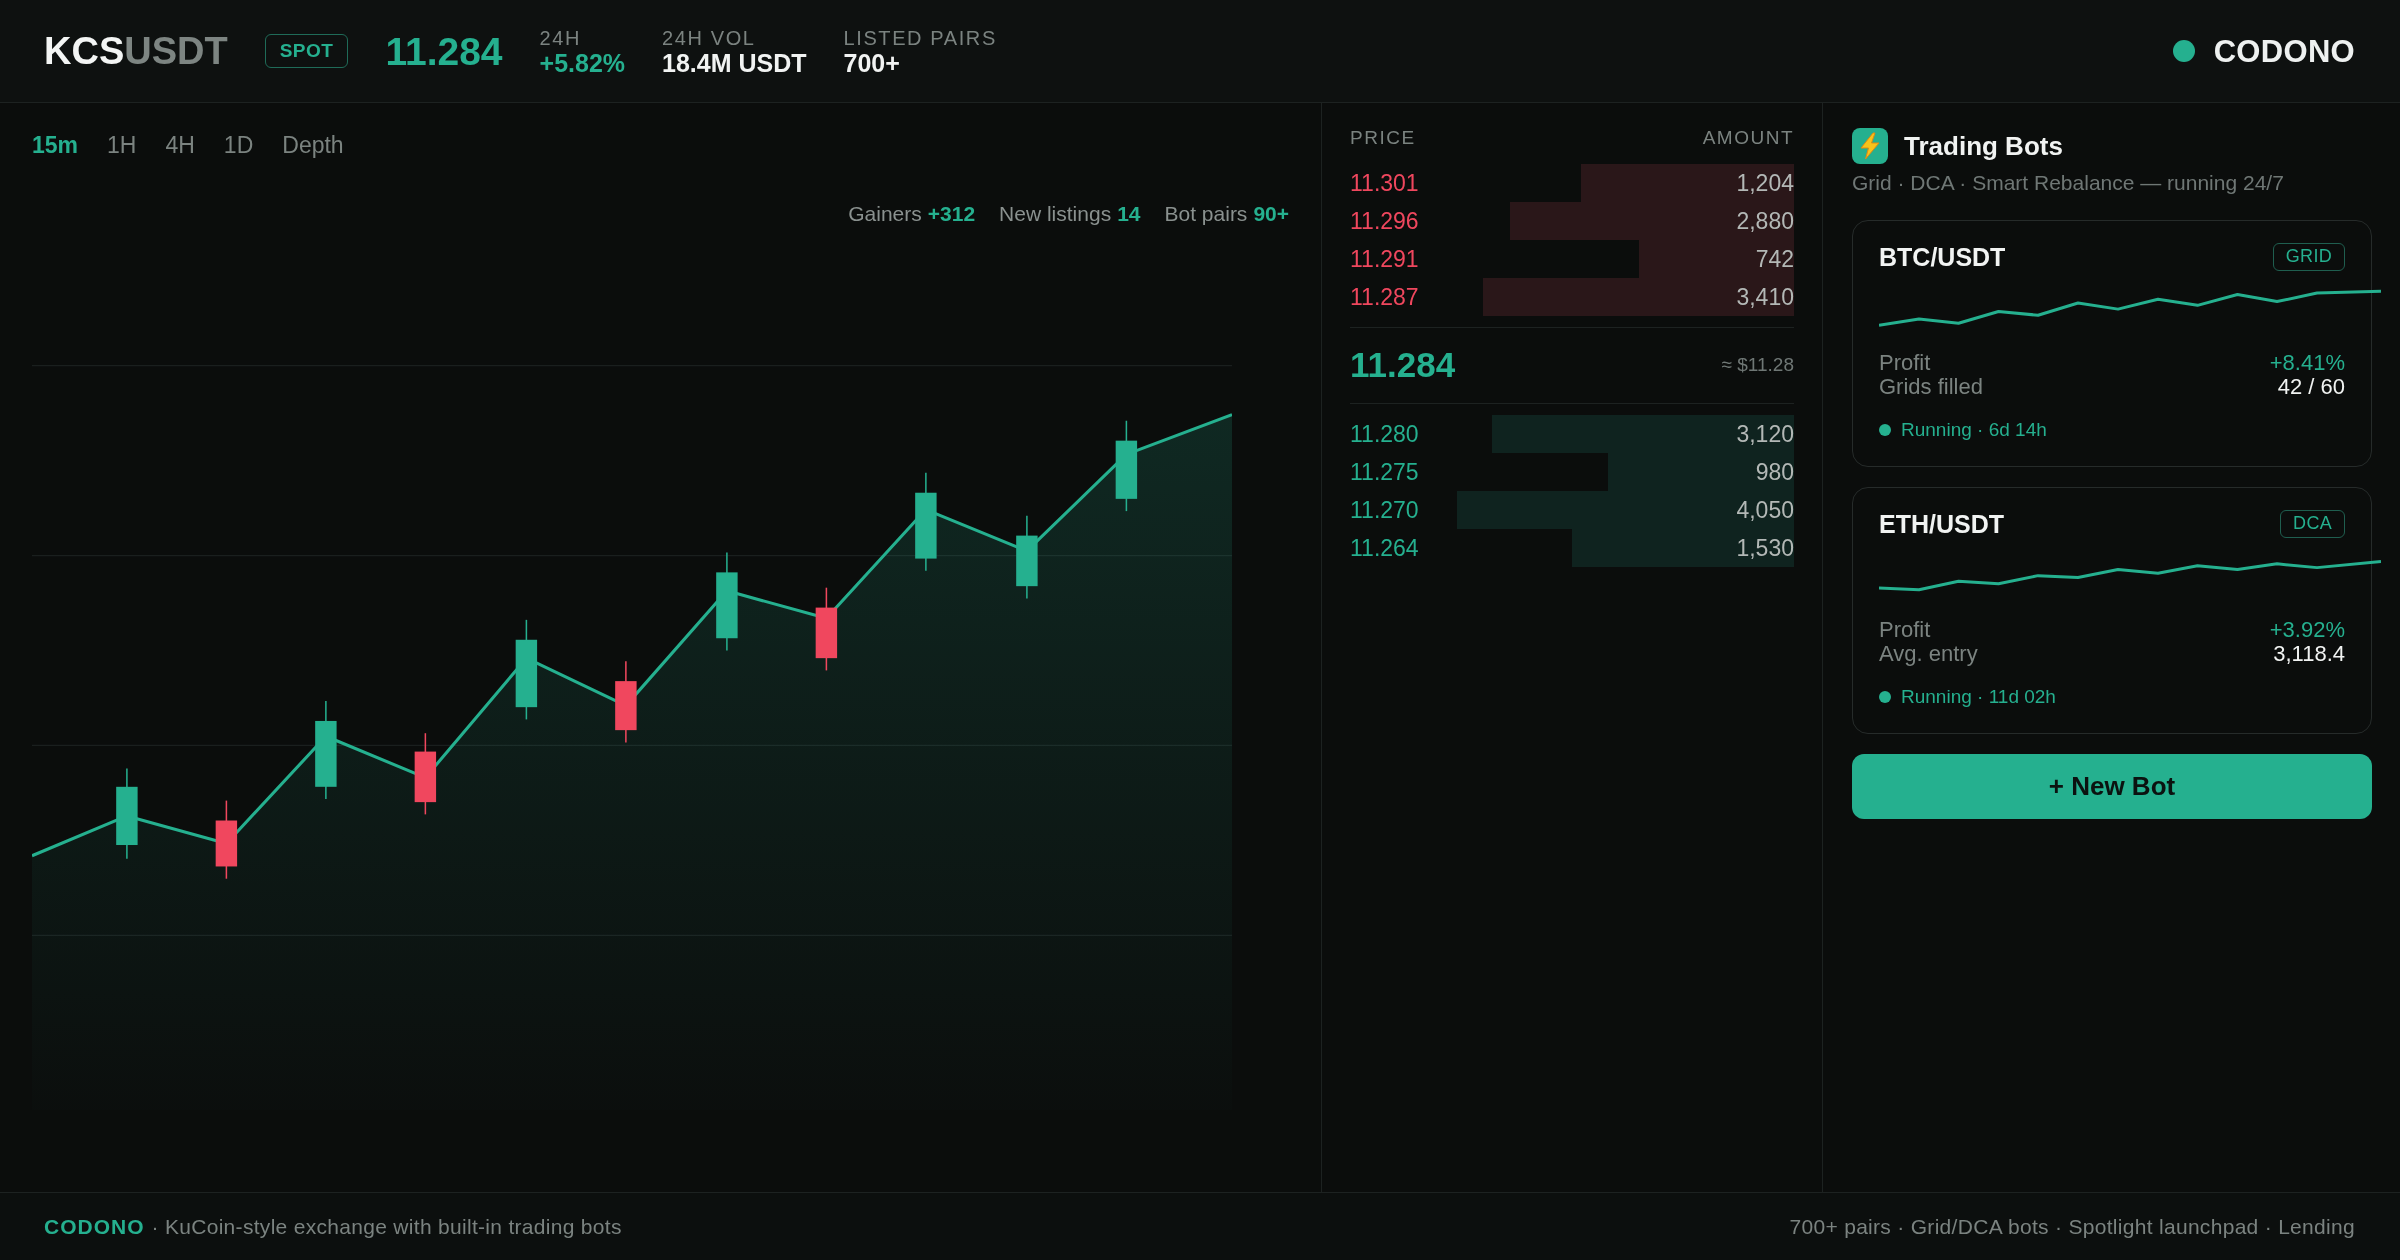 This screenshot has height=1260, width=2400. Describe the element at coordinates (1384, 510) in the screenshot. I see `price-cell-text: 11.270` at that location.